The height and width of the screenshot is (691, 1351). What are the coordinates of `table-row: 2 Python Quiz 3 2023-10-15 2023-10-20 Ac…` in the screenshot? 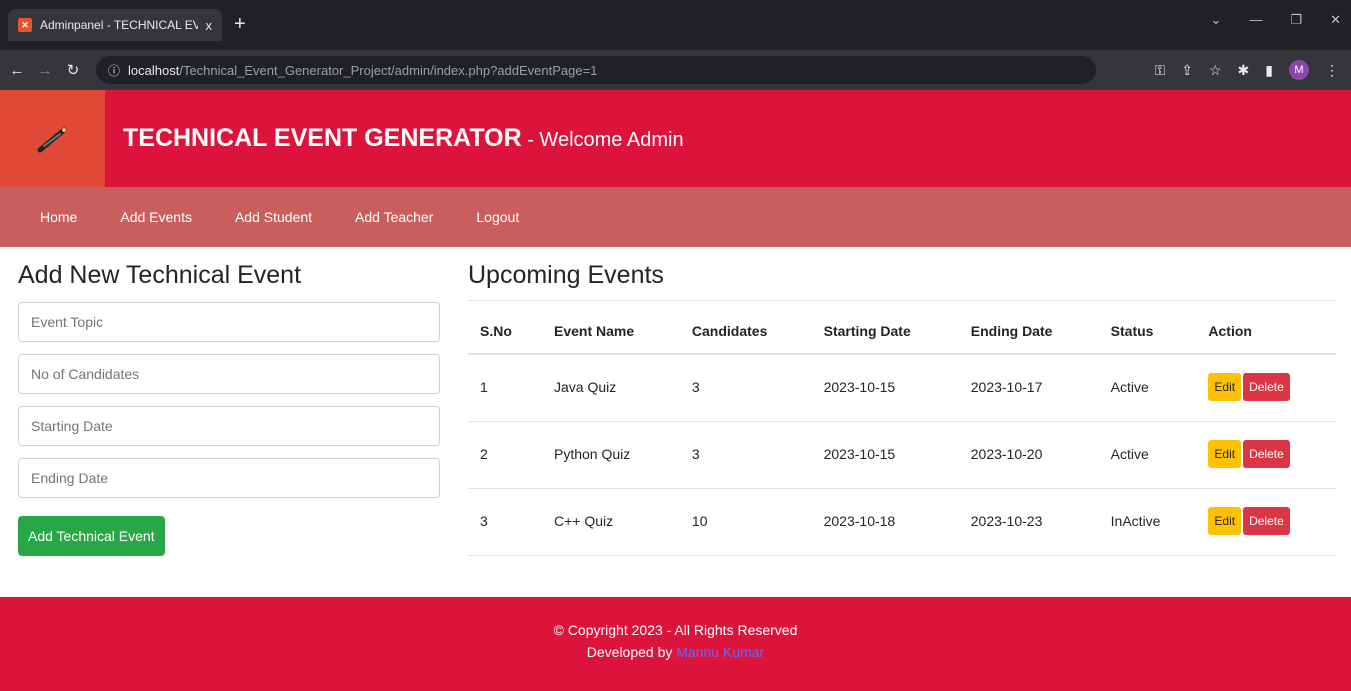 It's located at (902, 455).